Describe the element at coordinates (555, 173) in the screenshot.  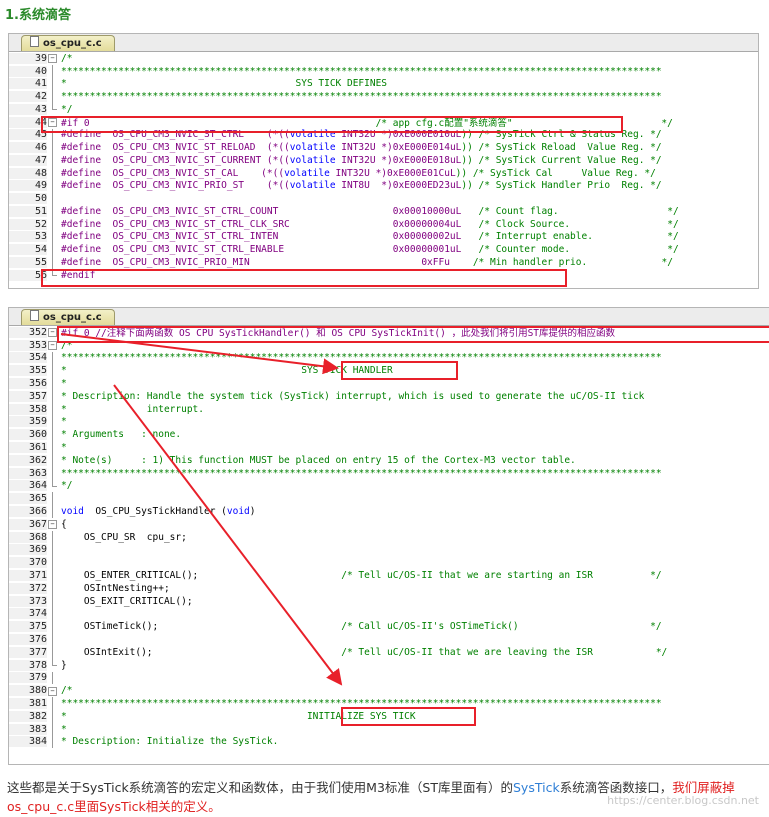
I see `code-token: )) /* SysTick Cal Value Reg. */` at that location.